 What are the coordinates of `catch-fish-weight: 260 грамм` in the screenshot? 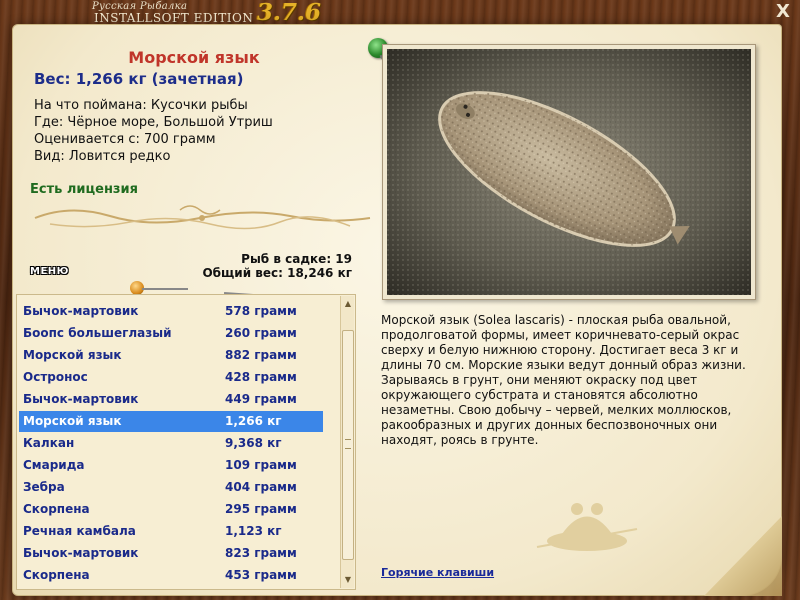 It's located at (261, 333).